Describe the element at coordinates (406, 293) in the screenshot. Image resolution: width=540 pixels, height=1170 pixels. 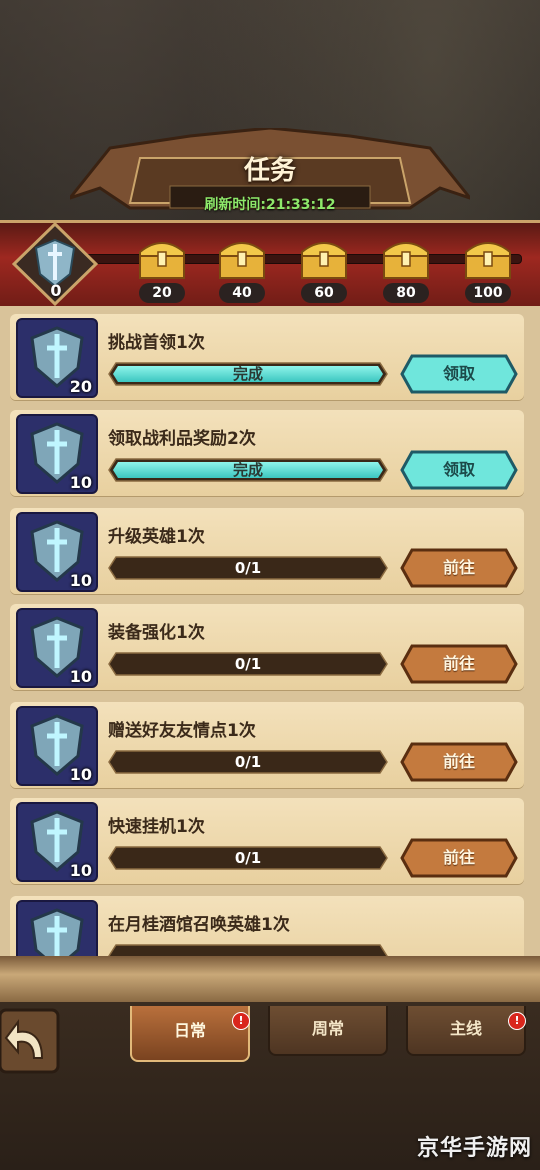
I see `chest-threshold-label: 80` at that location.